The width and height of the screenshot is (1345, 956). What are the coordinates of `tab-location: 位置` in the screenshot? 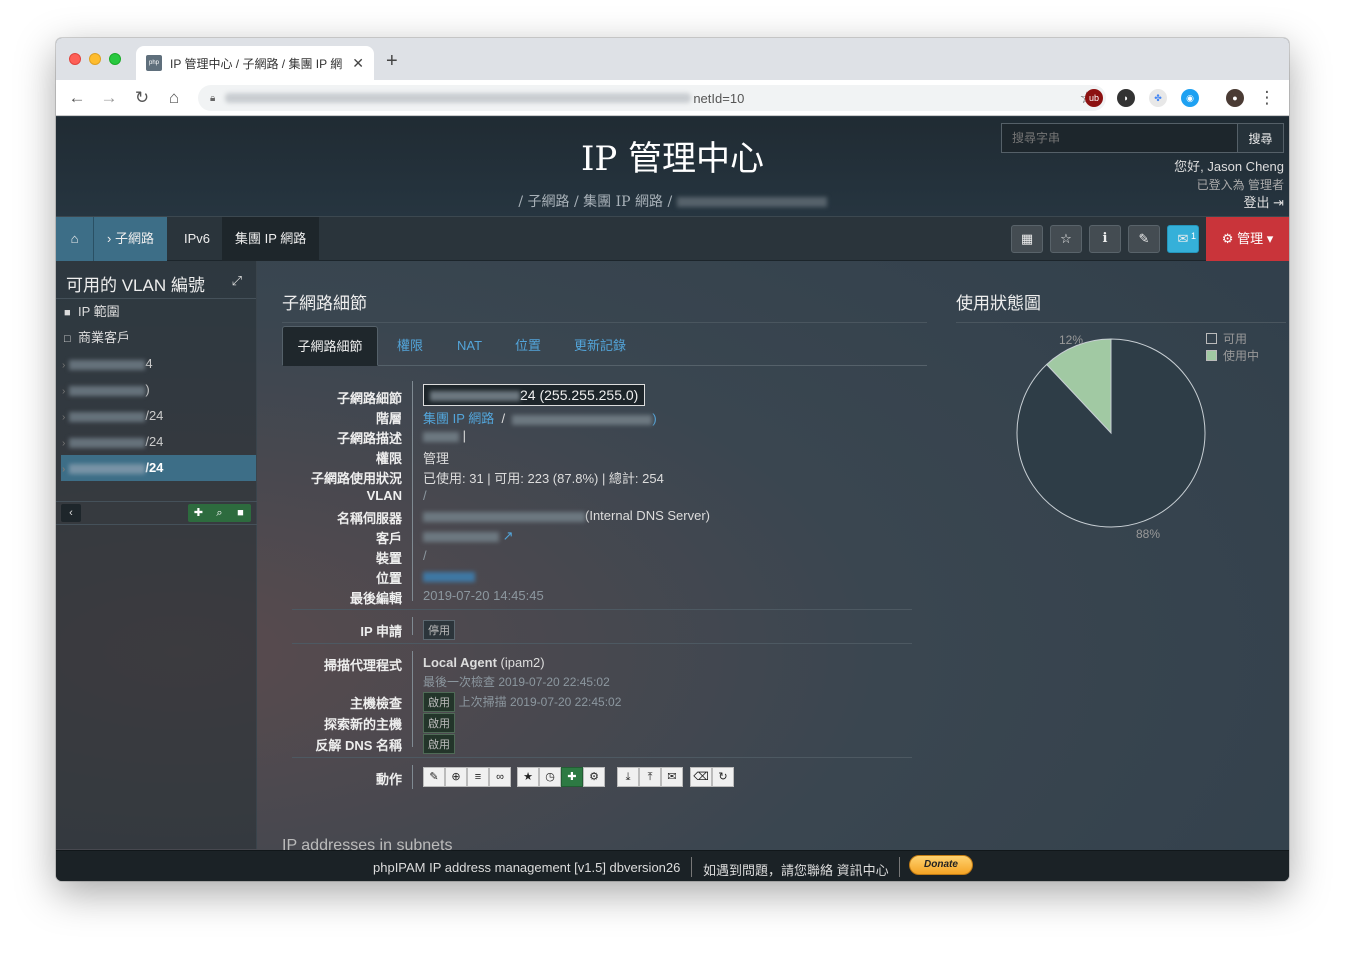 It's located at (528, 346).